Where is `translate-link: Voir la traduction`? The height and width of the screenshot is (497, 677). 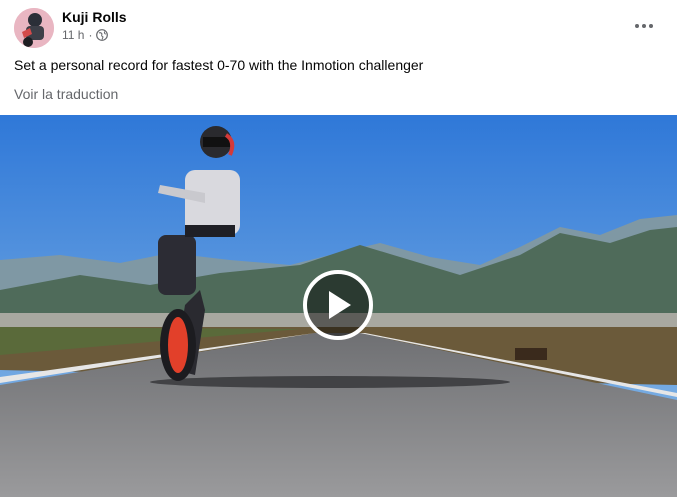
translate-link: Voir la traduction is located at coordinates (66, 94).